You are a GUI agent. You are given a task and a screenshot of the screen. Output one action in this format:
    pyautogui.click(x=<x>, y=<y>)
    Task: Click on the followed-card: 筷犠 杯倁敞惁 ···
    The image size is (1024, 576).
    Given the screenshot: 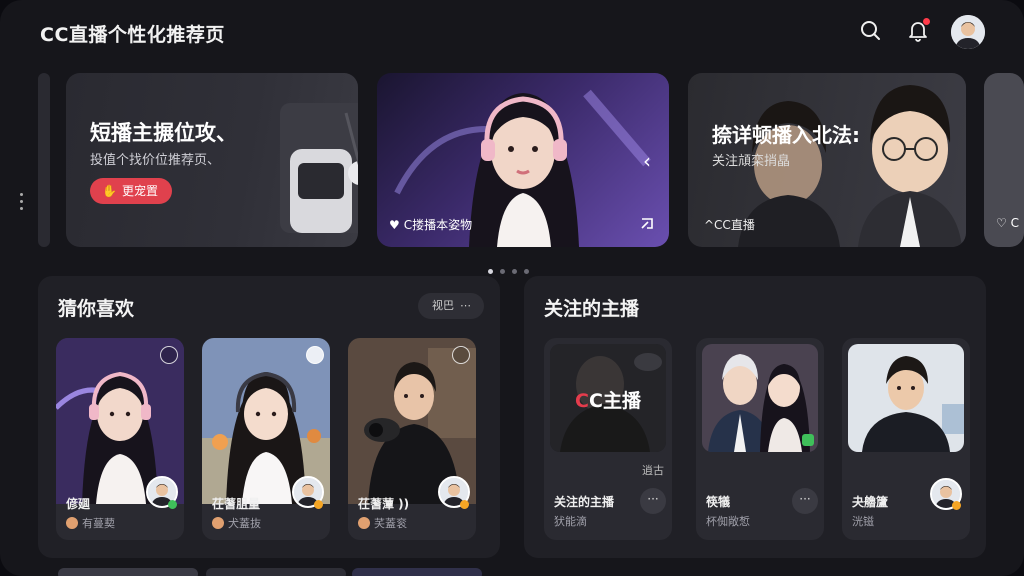 What is the action you would take?
    pyautogui.click(x=760, y=439)
    